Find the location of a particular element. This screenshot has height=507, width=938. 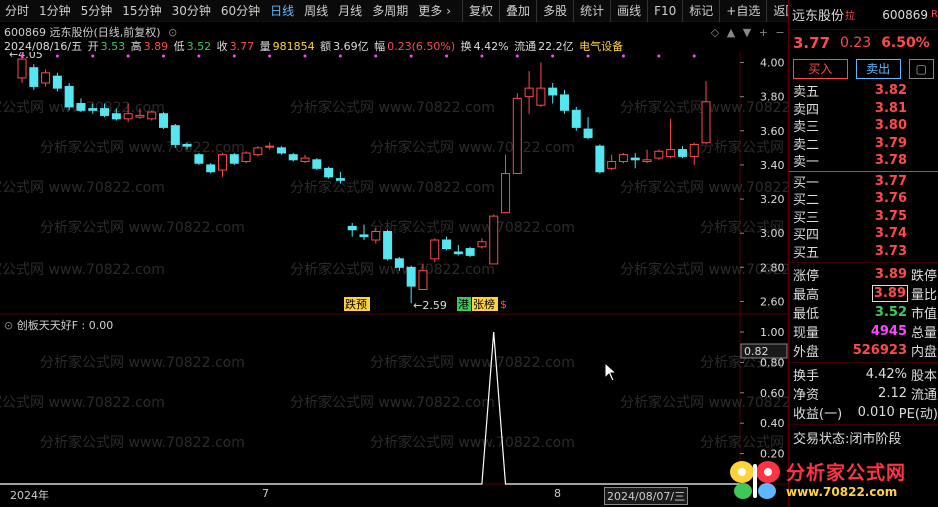

price-change: 0.23 is located at coordinates (856, 43).